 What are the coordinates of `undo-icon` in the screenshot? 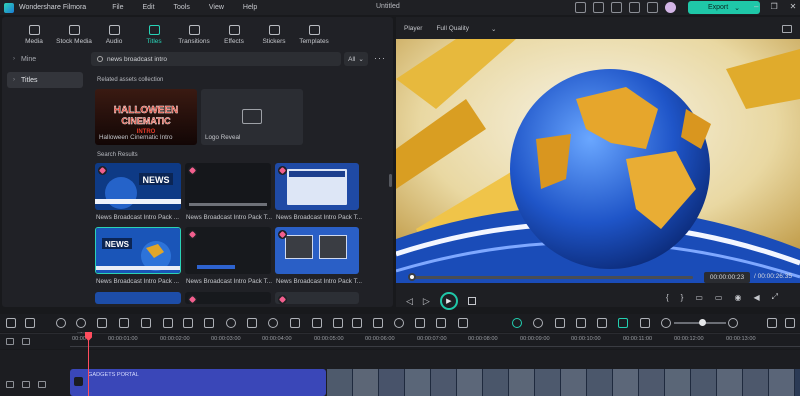 It's located at (61, 323).